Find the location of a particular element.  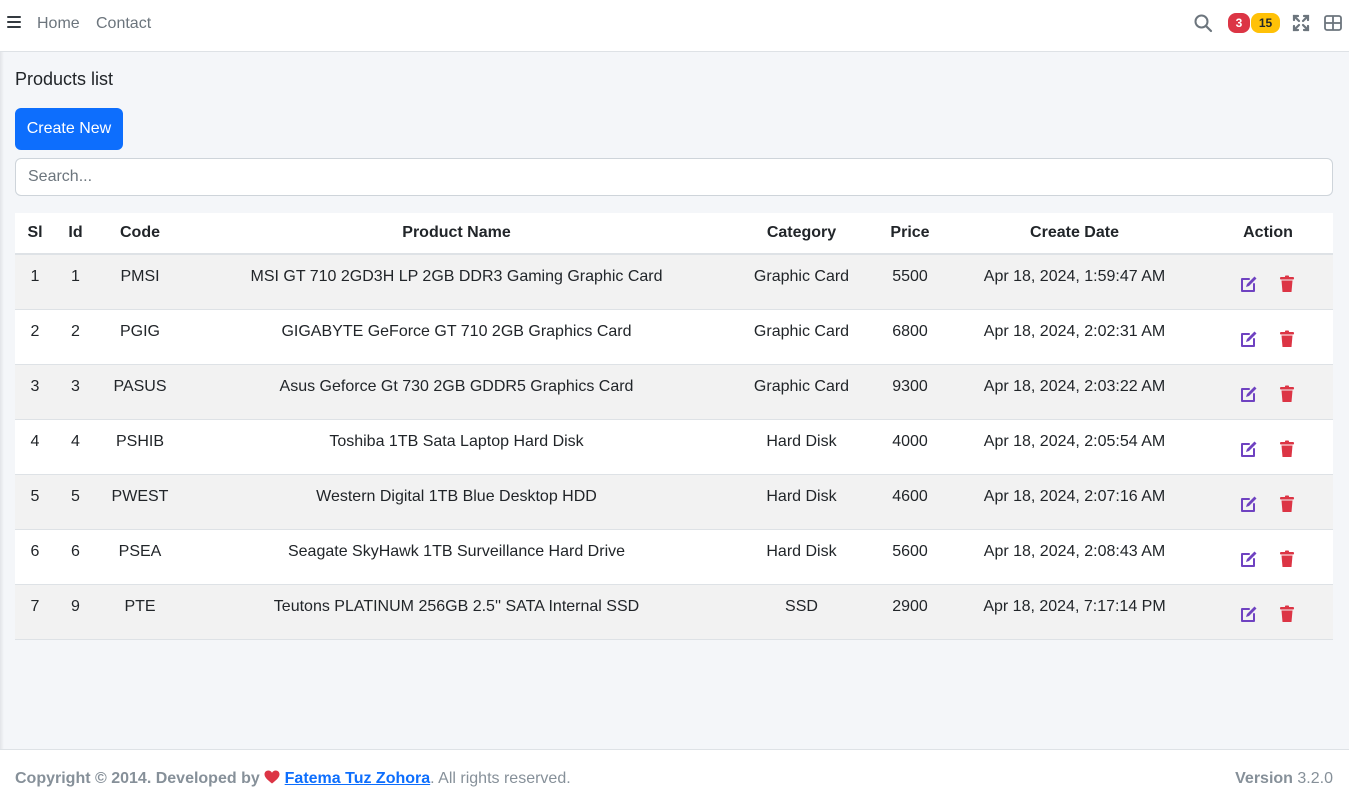

cell-id: 5 is located at coordinates (75, 502).